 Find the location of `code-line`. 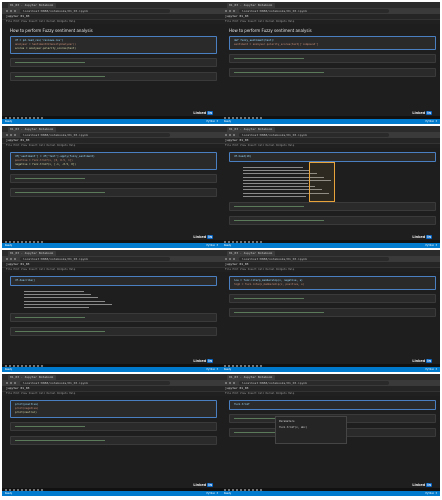

code-line is located at coordinates (60, 331).